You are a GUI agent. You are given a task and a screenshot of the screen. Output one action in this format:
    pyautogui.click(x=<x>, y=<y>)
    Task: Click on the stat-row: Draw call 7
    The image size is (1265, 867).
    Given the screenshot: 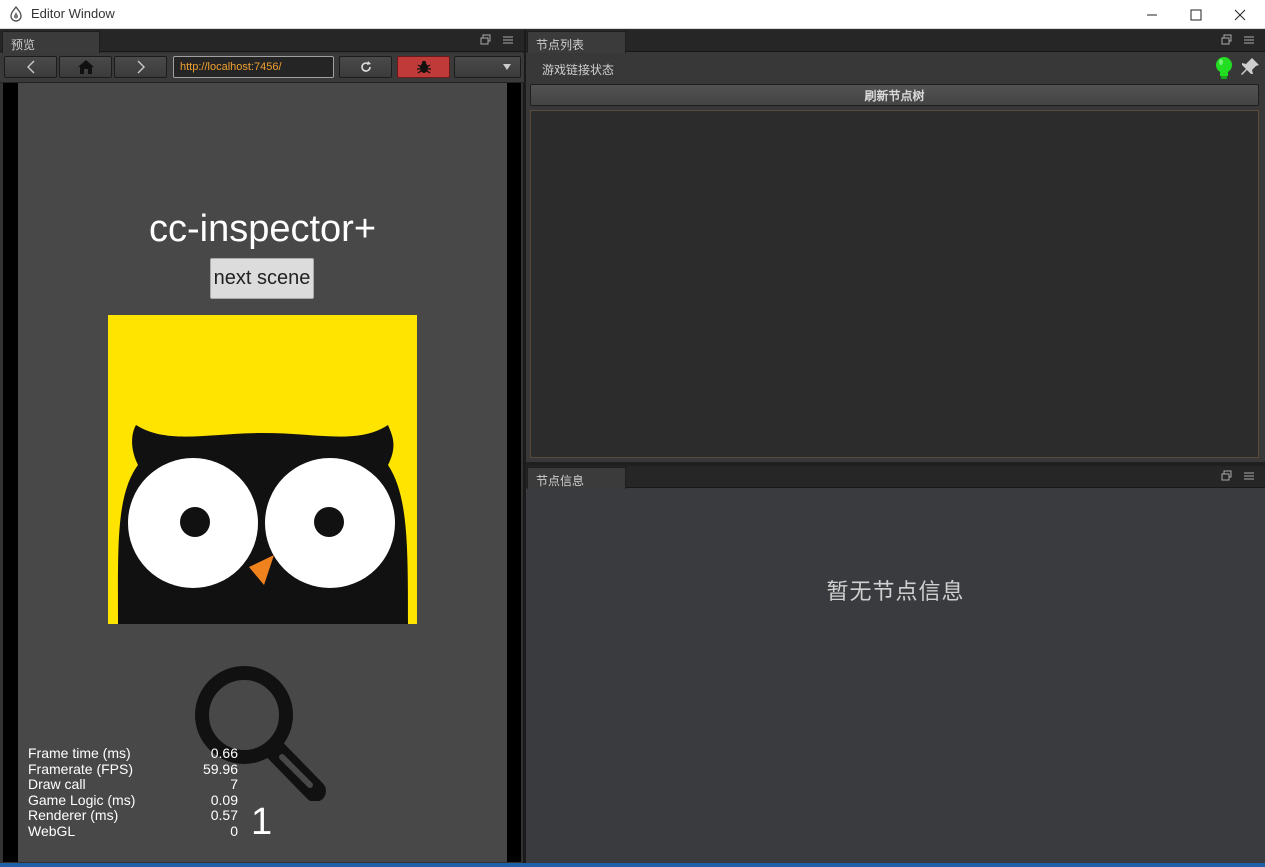 What is the action you would take?
    pyautogui.click(x=133, y=784)
    